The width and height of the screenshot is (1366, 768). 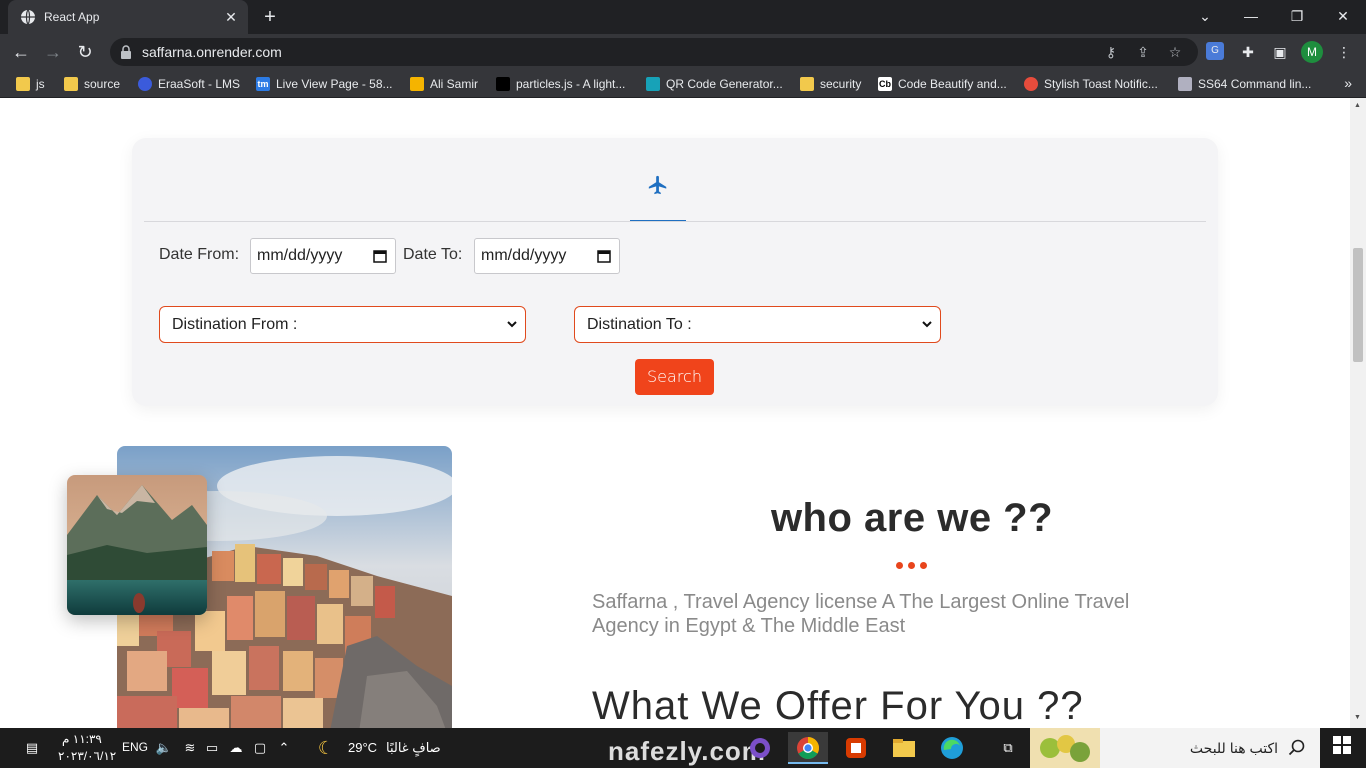 What do you see at coordinates (1065, 748) in the screenshot?
I see `search-highlight-image` at bounding box center [1065, 748].